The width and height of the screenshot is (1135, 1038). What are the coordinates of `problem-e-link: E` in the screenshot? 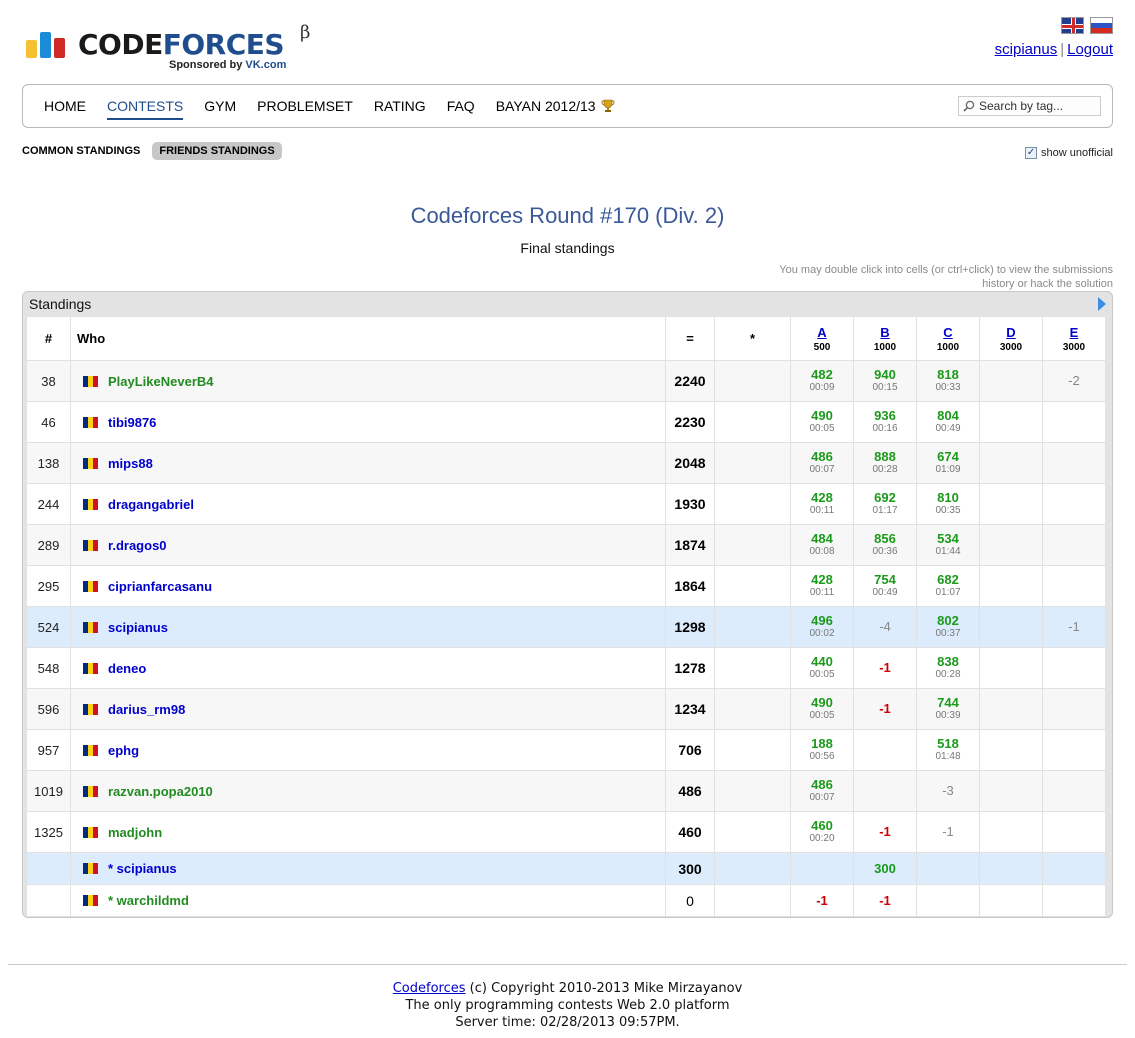 It's located at (1074, 332).